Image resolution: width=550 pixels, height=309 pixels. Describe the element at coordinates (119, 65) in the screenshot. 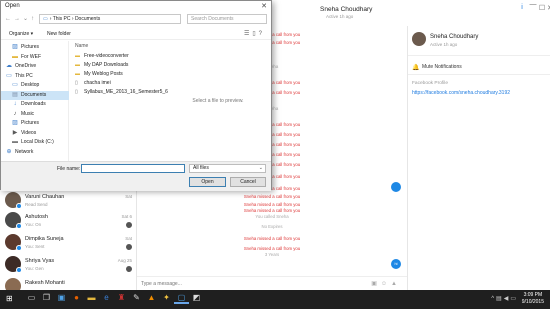

I see `file-row: ▬ My DAP Downloads` at that location.